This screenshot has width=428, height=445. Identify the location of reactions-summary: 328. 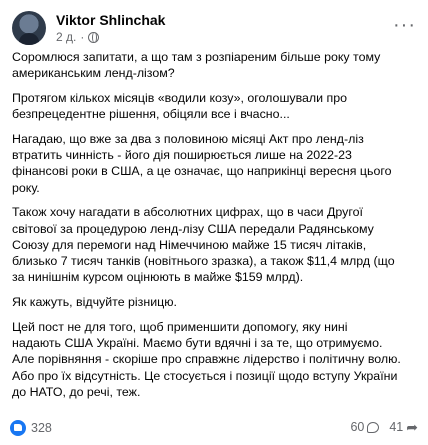
(31, 428).